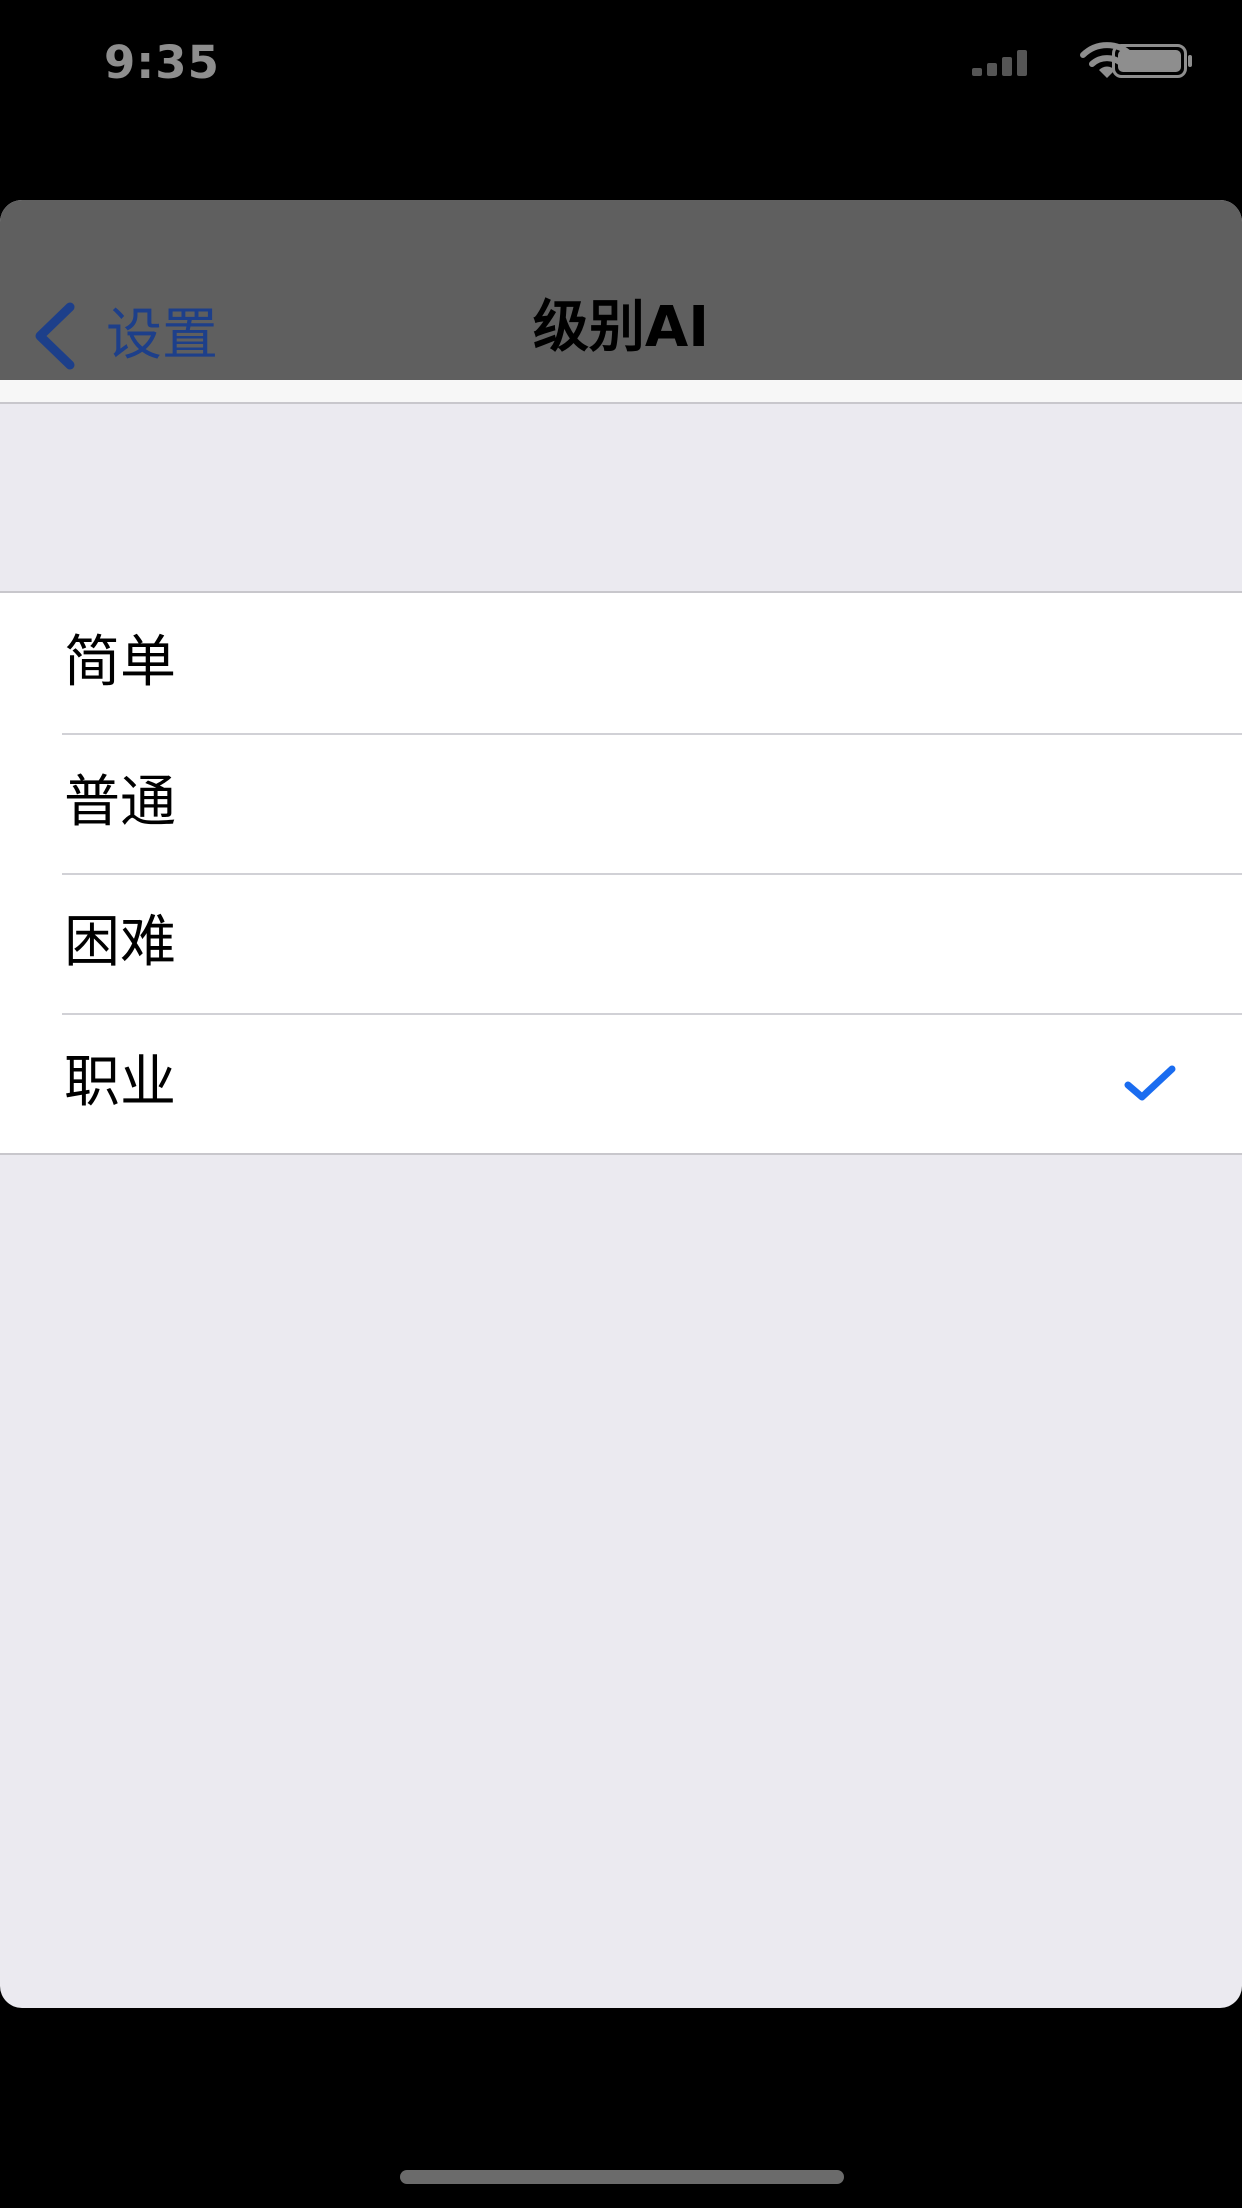 Image resolution: width=1242 pixels, height=2208 pixels. What do you see at coordinates (1152, 61) in the screenshot?
I see `battery-icon` at bounding box center [1152, 61].